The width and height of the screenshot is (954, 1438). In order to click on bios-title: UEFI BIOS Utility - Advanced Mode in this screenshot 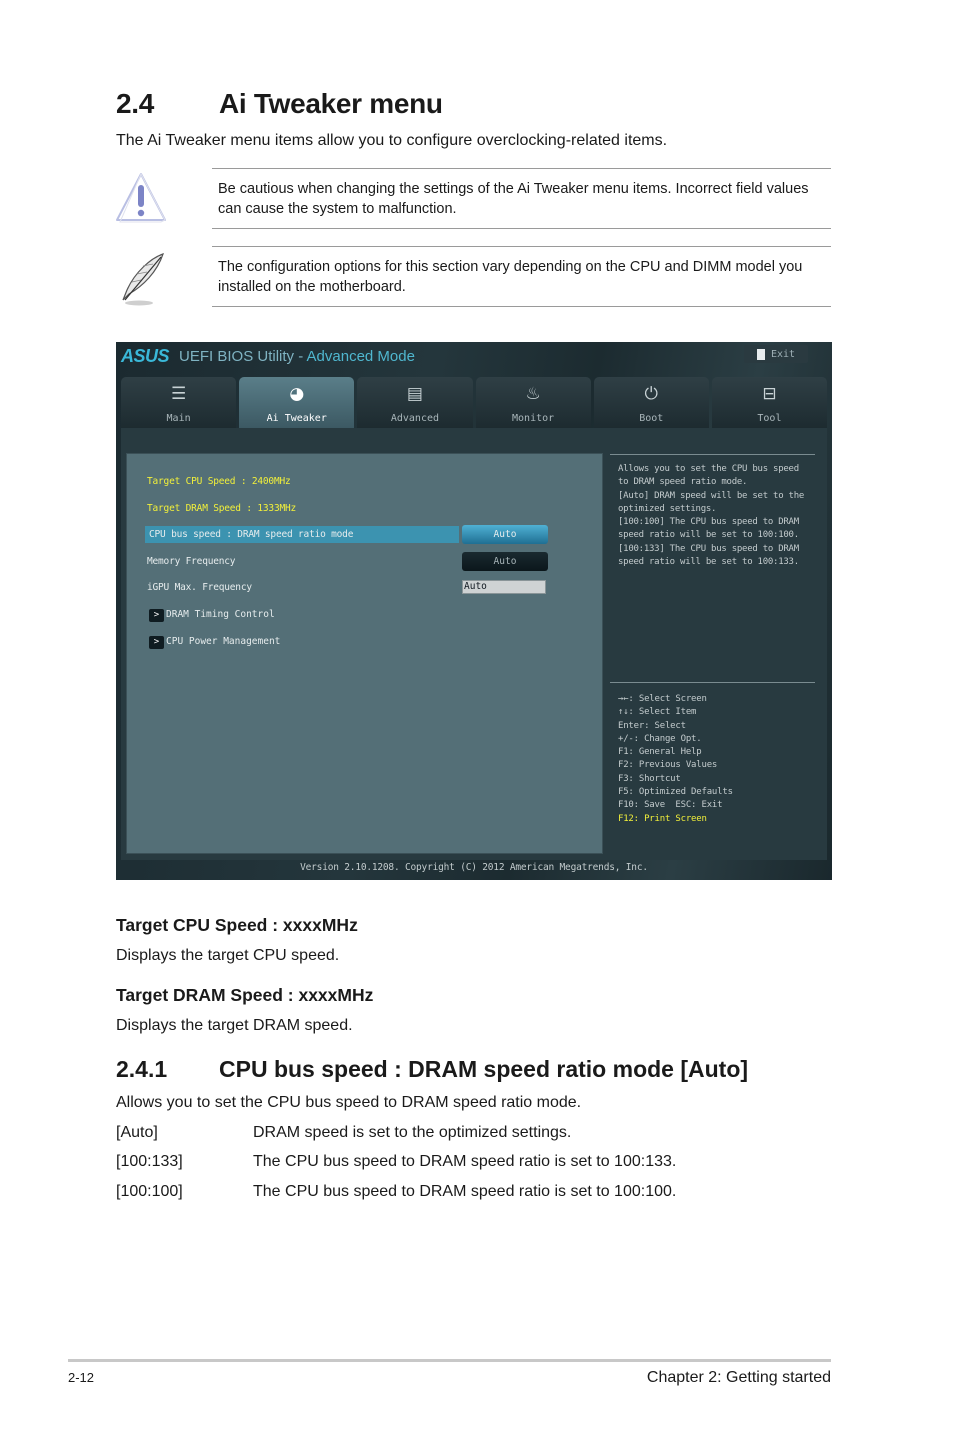, I will do `click(297, 356)`.